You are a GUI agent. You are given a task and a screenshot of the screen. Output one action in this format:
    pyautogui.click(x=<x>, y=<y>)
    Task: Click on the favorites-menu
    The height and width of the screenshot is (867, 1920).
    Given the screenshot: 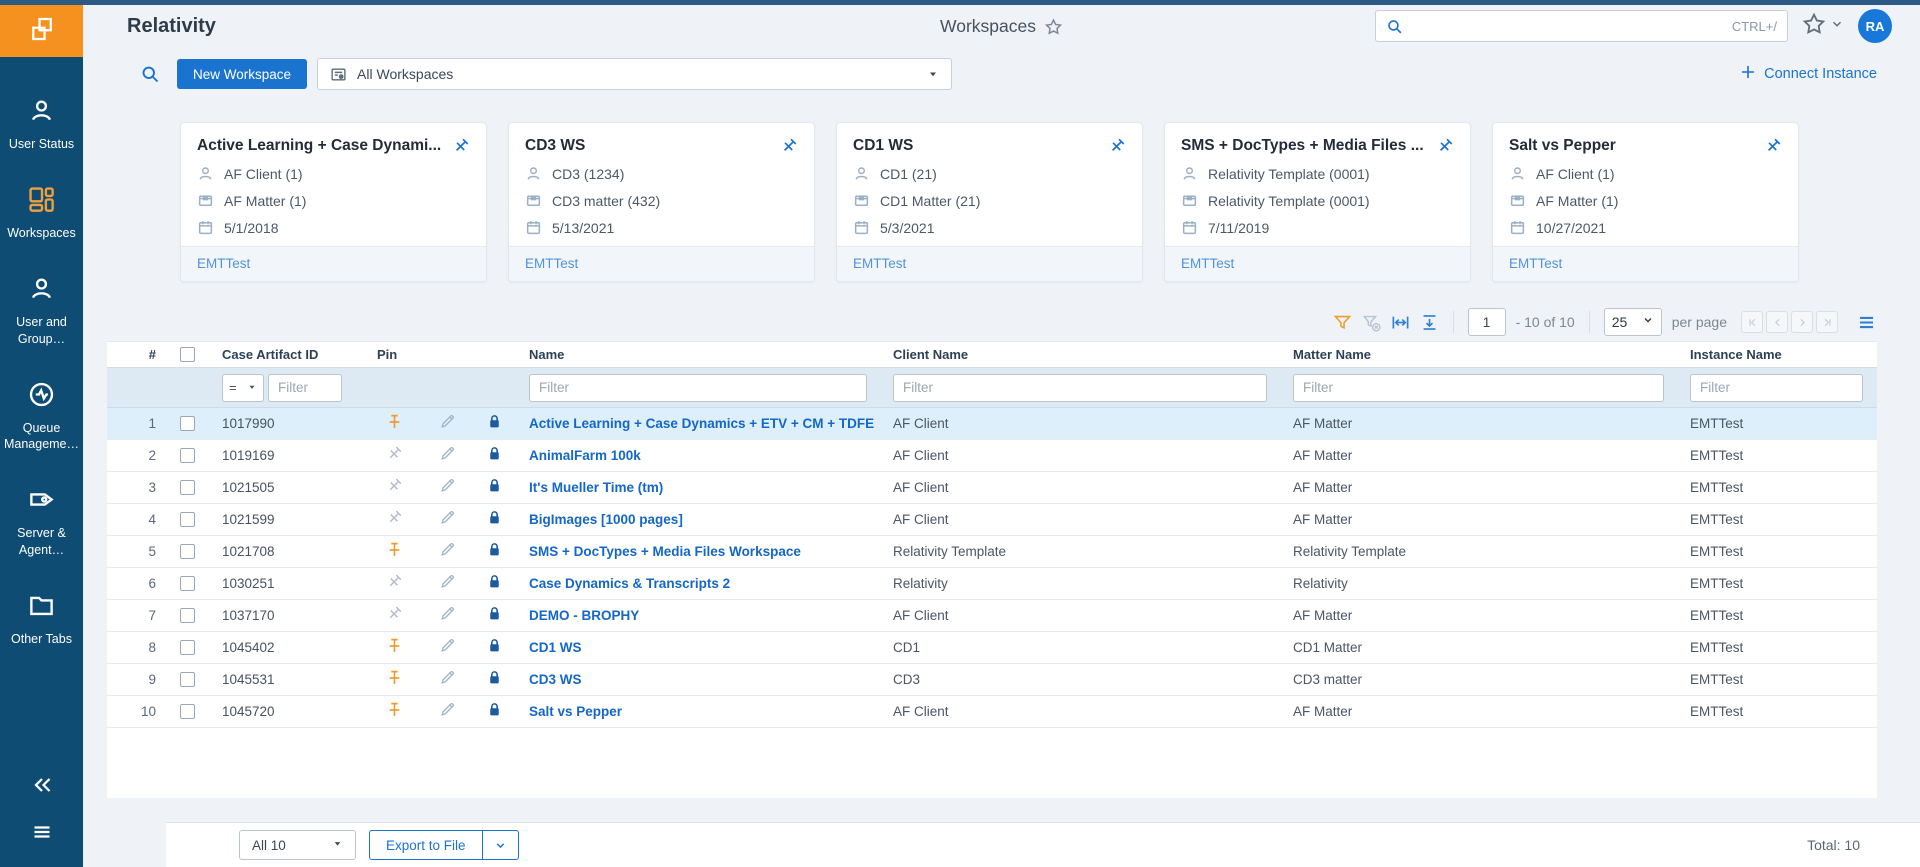 What is the action you would take?
    pyautogui.click(x=1823, y=26)
    